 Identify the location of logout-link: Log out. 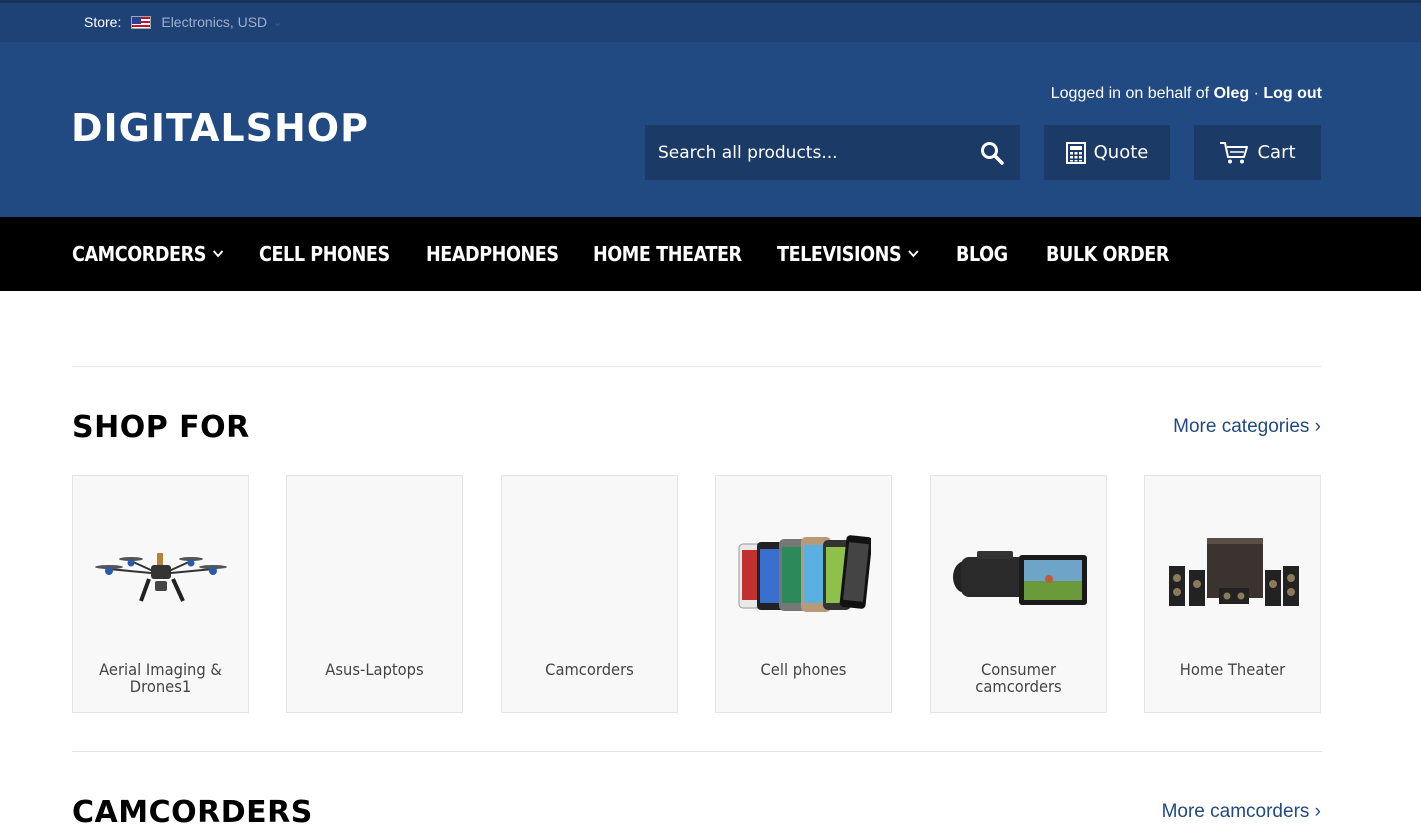
(1292, 93).